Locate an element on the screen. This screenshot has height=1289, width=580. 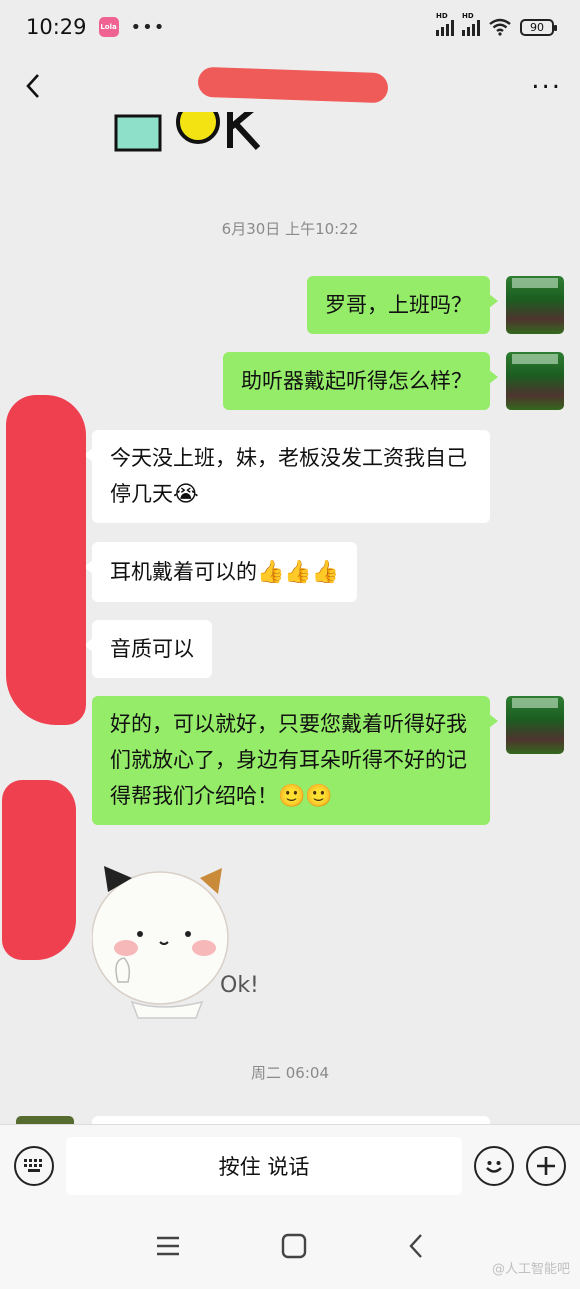
more-dots-icon: ••• is located at coordinates (148, 27).